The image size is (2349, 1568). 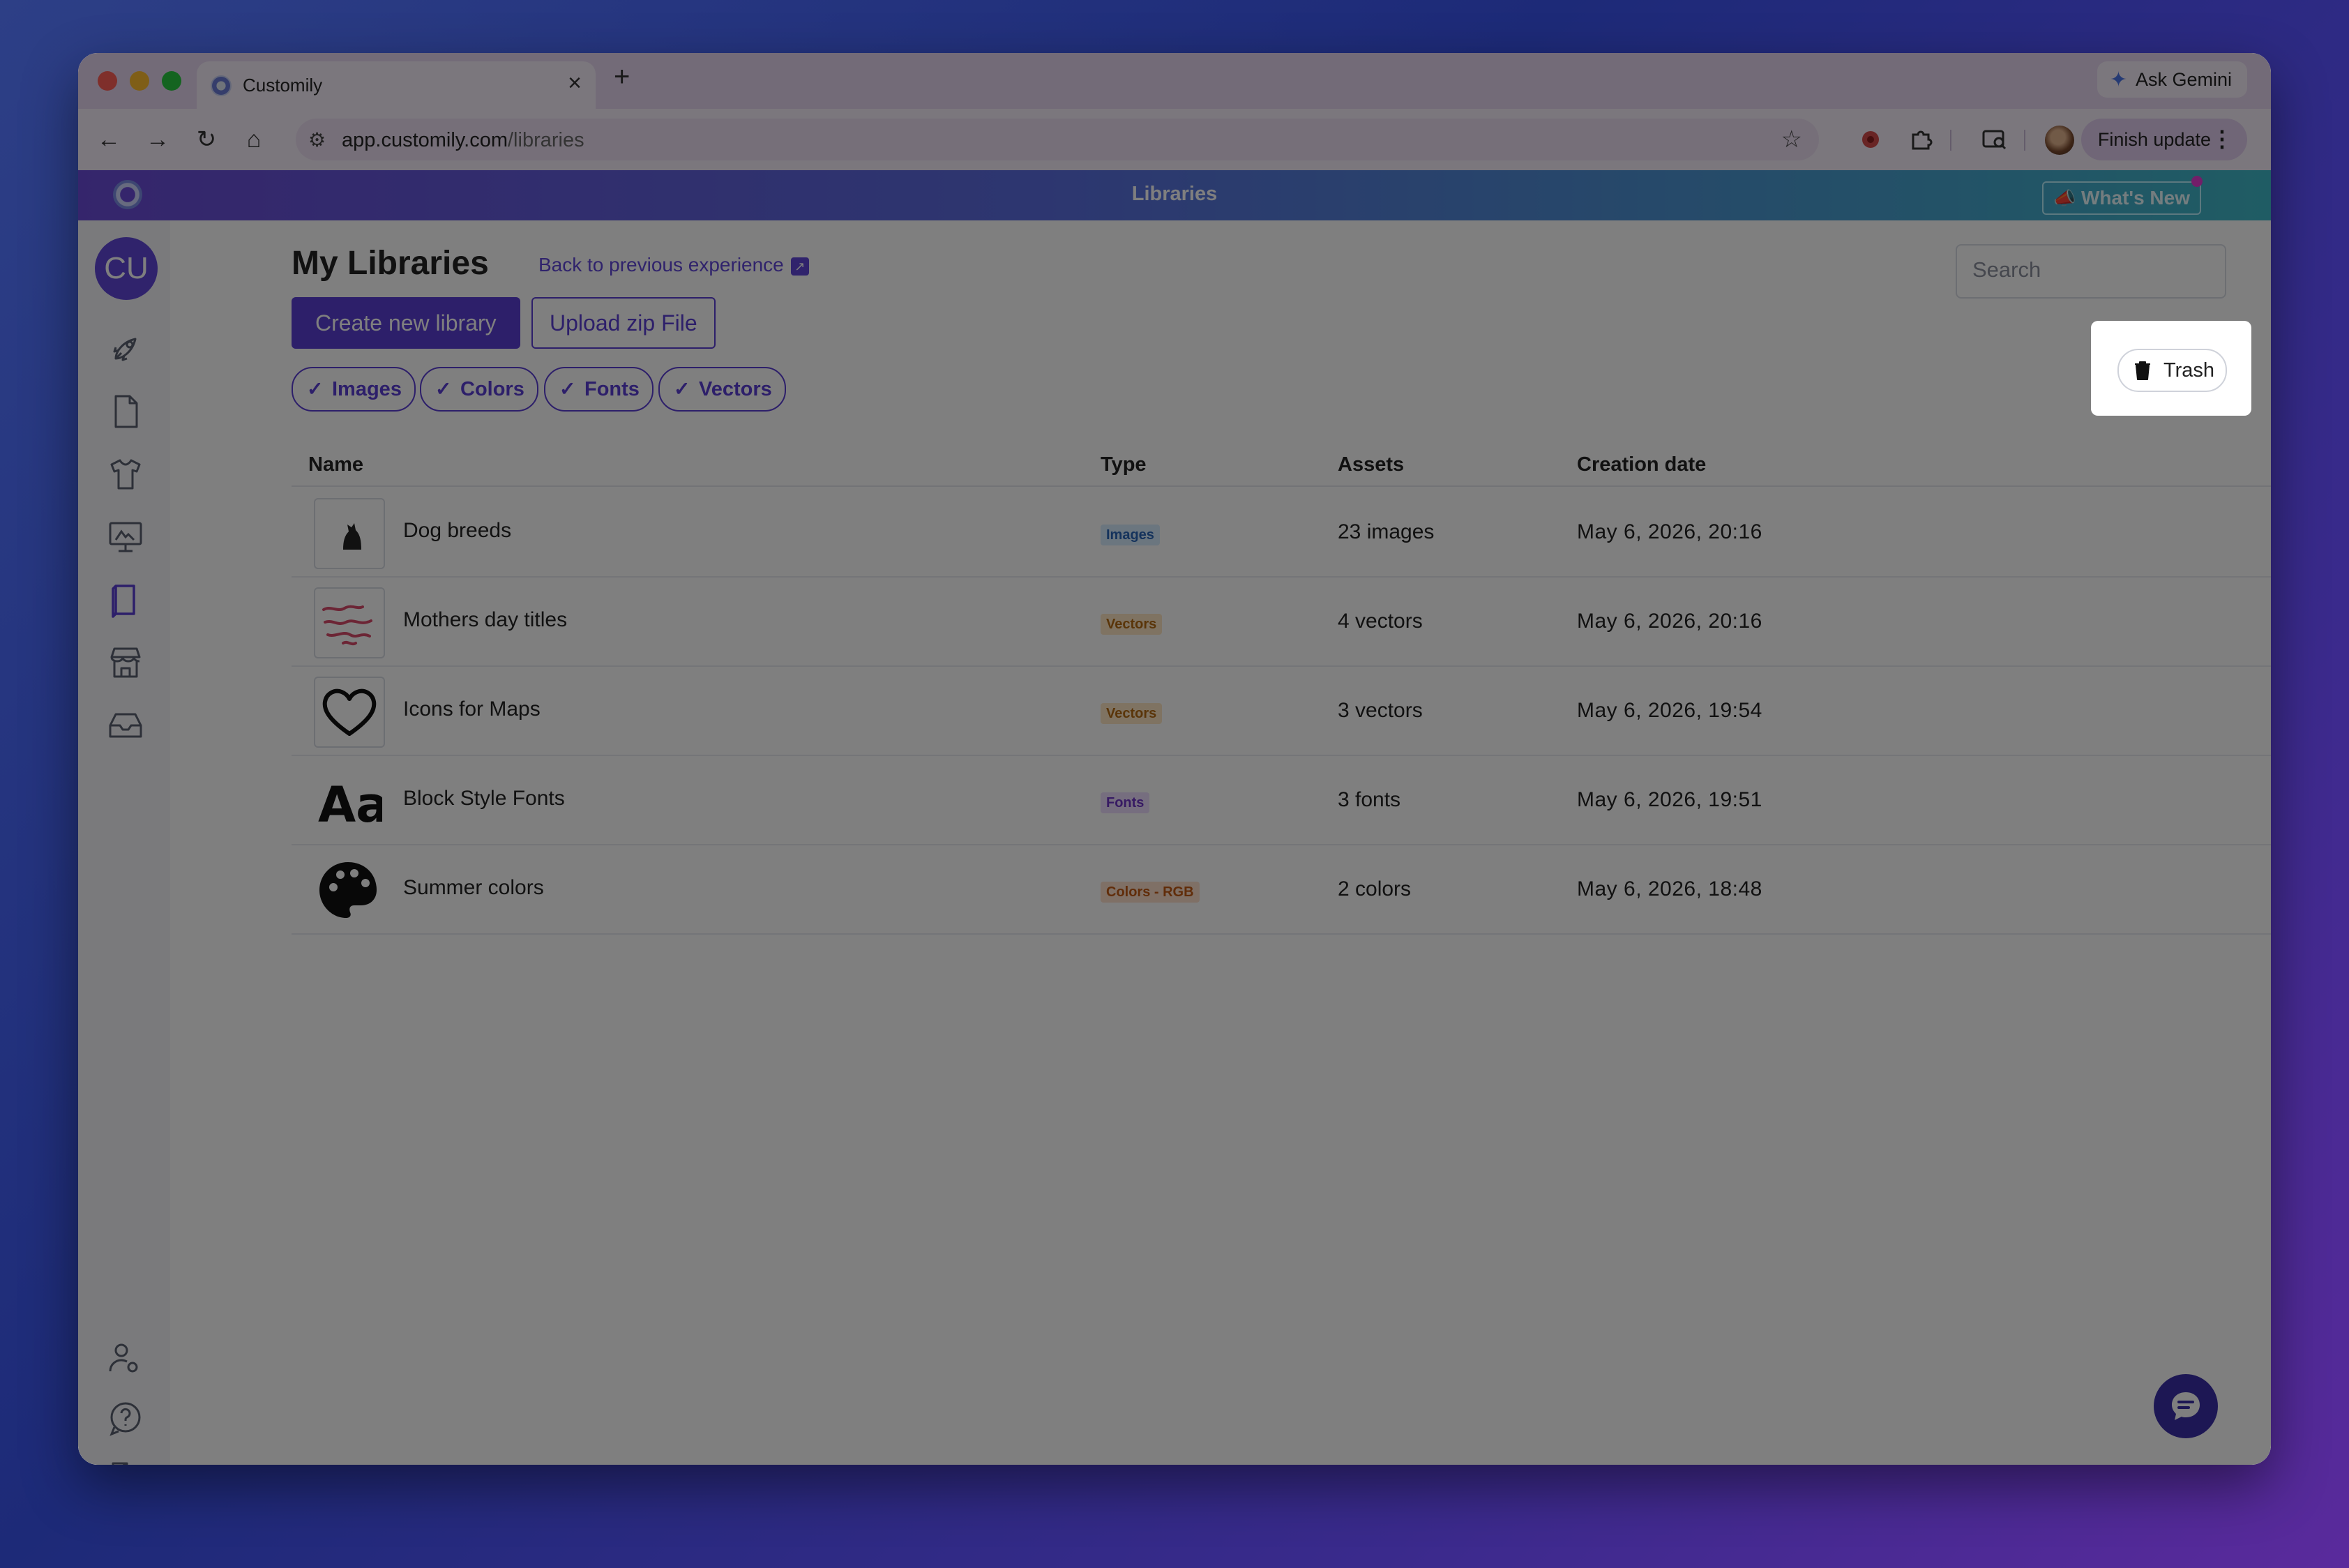 What do you see at coordinates (406, 323) in the screenshot?
I see `create-new-library-button: Create new library` at bounding box center [406, 323].